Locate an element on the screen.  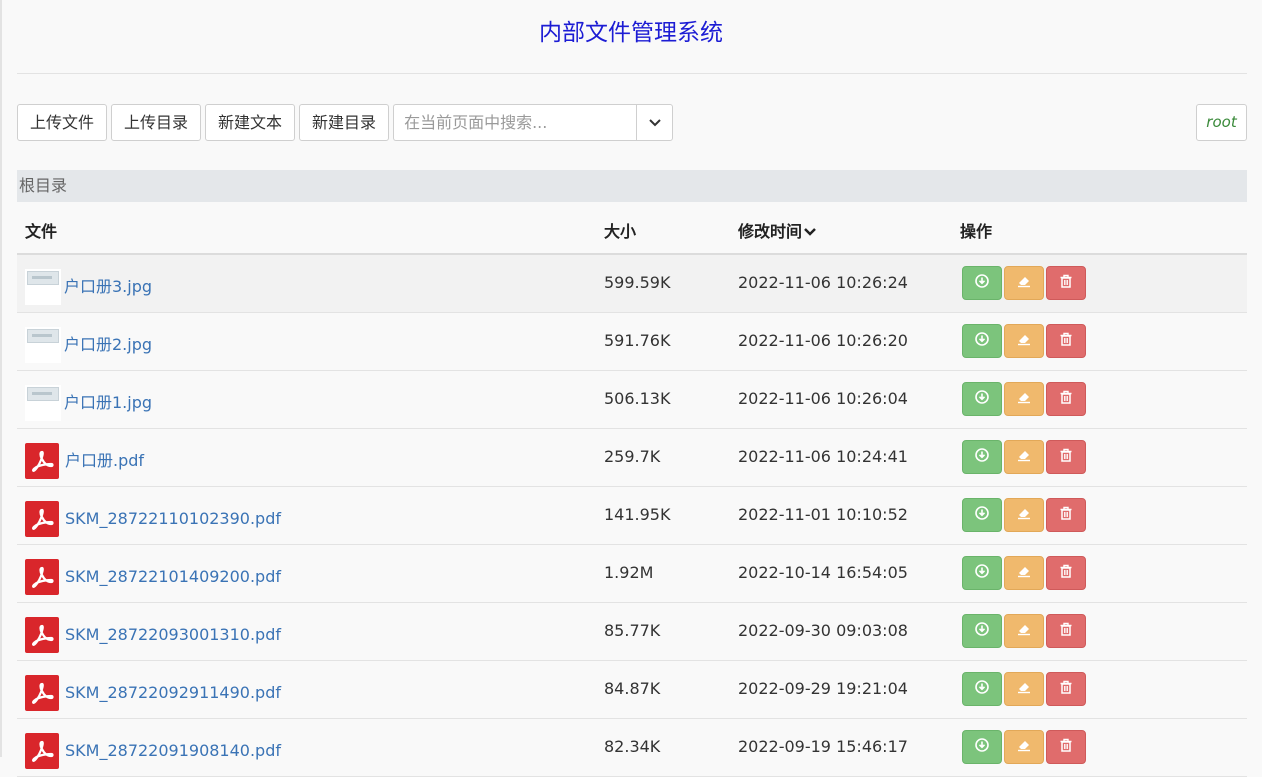
search-dropdown-button is located at coordinates (655, 122).